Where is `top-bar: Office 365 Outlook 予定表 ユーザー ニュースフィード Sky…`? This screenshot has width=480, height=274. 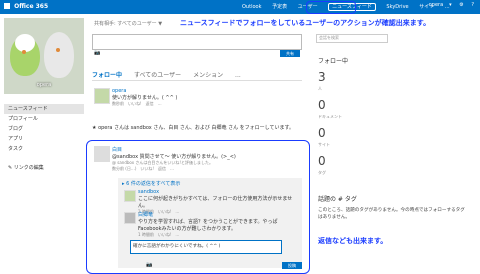
top-bar: Office 365 Outlook 予定表 ユーザー ニュースフィード Sky… is located at coordinates (240, 7).